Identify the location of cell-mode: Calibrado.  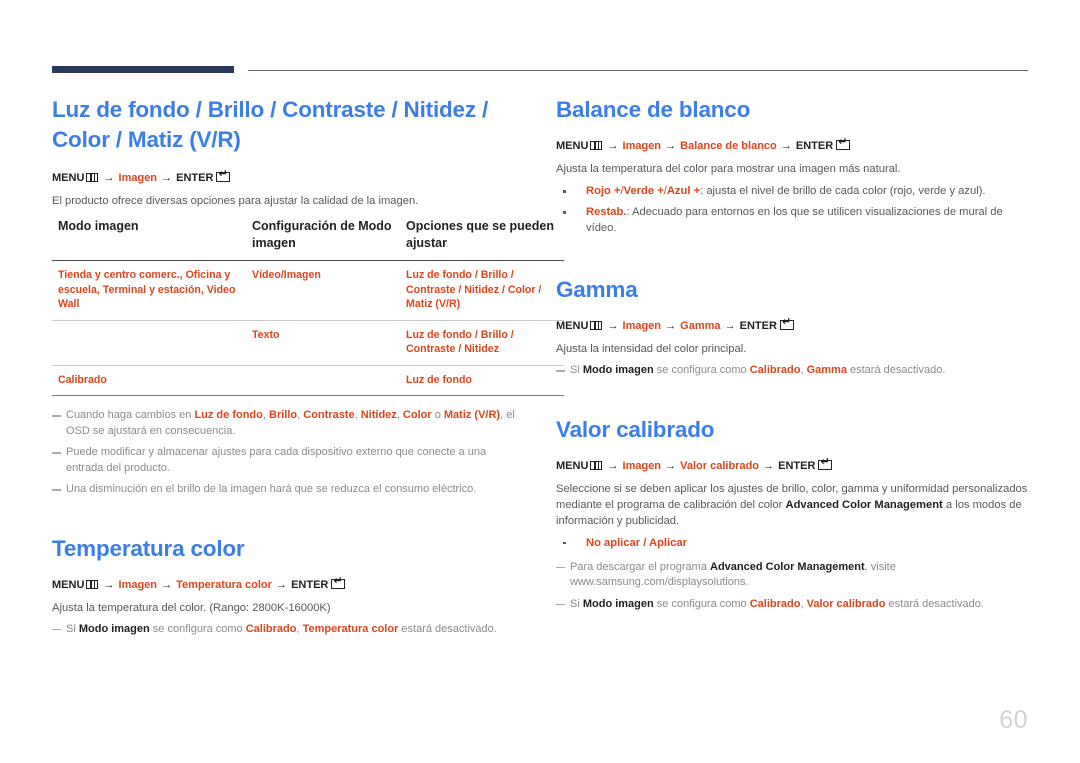
(149, 380).